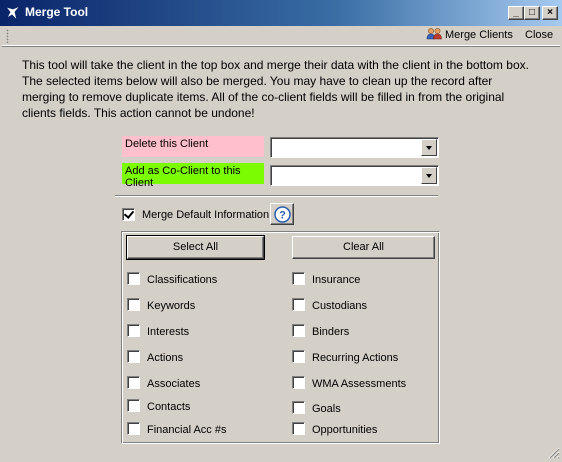 This screenshot has height=462, width=562. I want to click on merge-clients-button: Merge Clients, so click(469, 36).